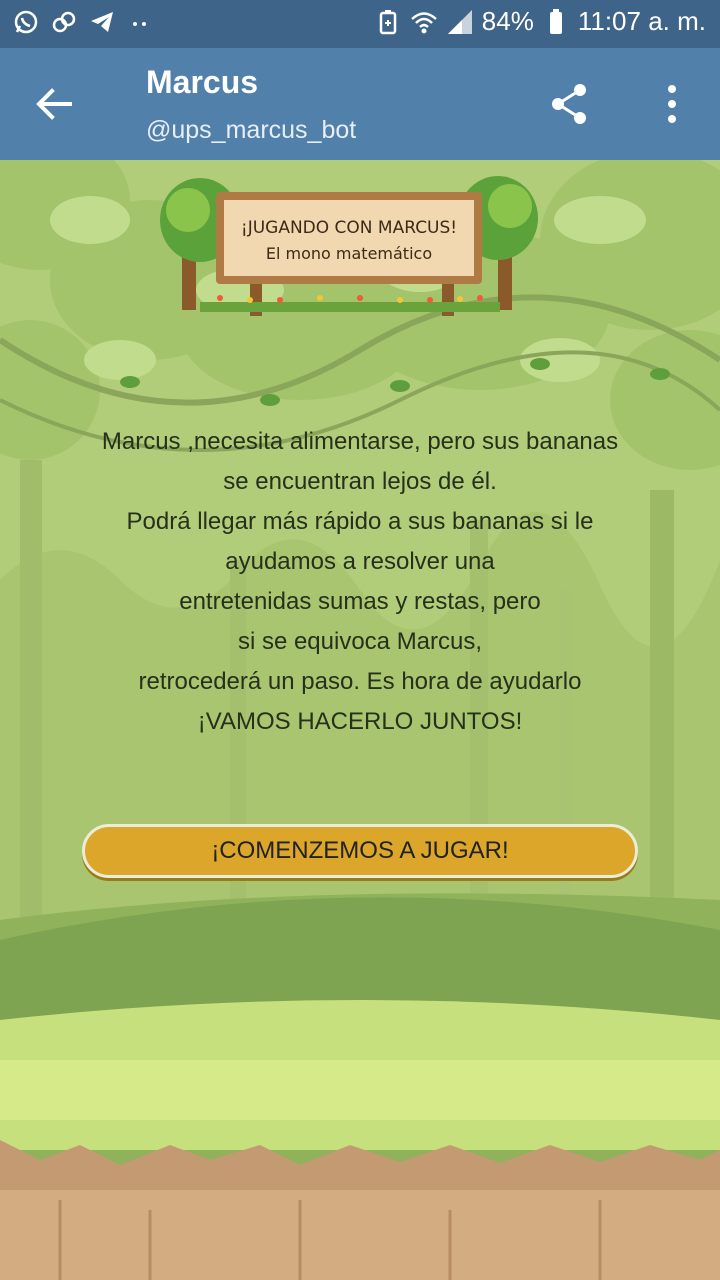 The height and width of the screenshot is (1280, 720). What do you see at coordinates (349, 228) in the screenshot?
I see `sign-line-1: ¡JUGANDO CON MARCUS!` at bounding box center [349, 228].